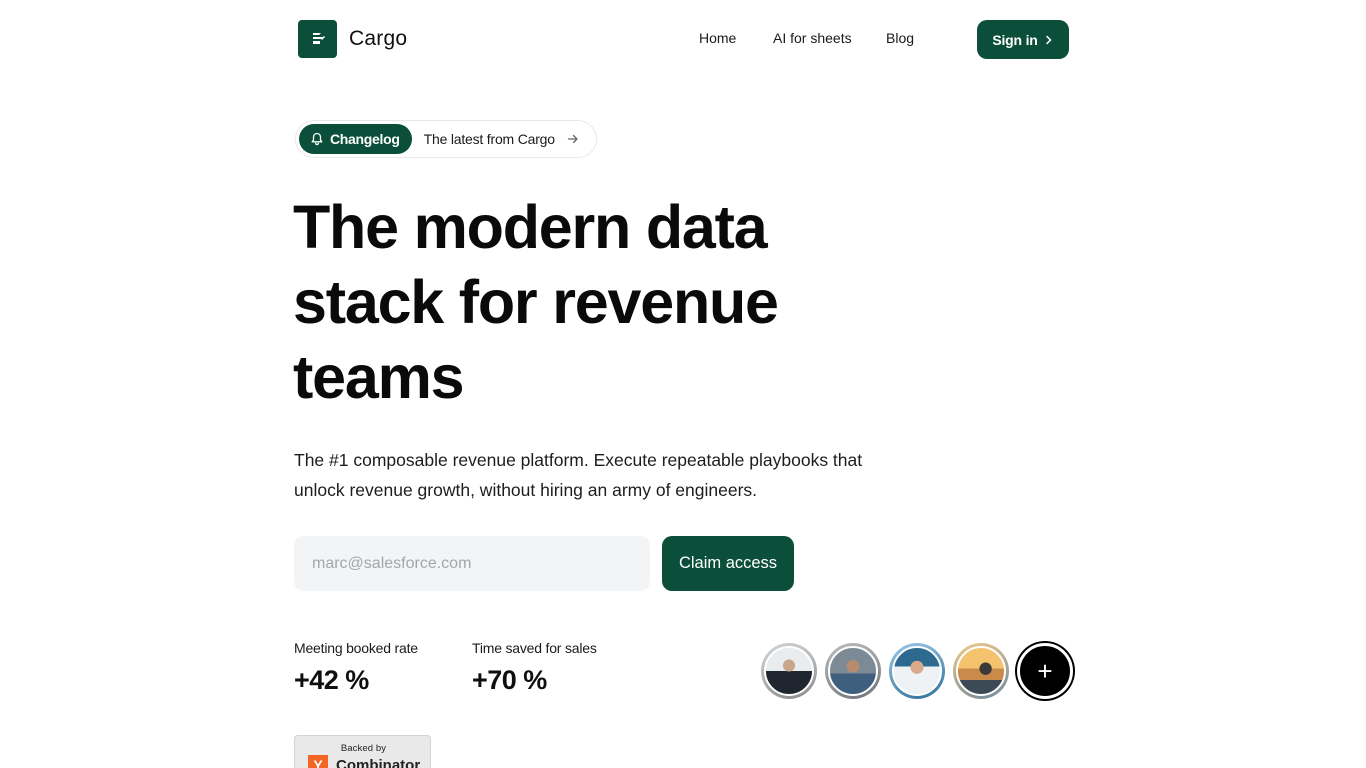 The height and width of the screenshot is (768, 1366). Describe the element at coordinates (363, 748) in the screenshot. I see `backed-by-label: Backed by` at that location.